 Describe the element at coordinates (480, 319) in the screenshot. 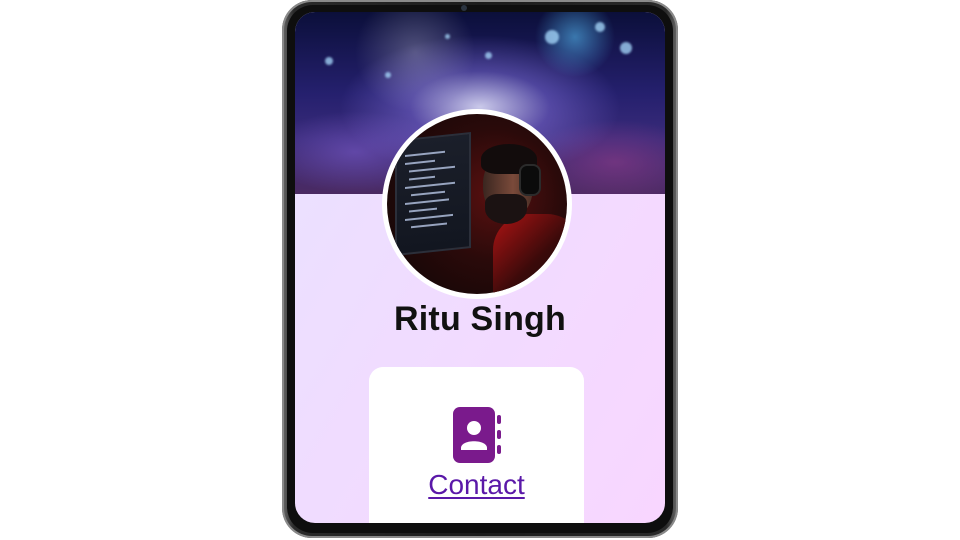

I see `profile-name: Ritu Singh` at that location.